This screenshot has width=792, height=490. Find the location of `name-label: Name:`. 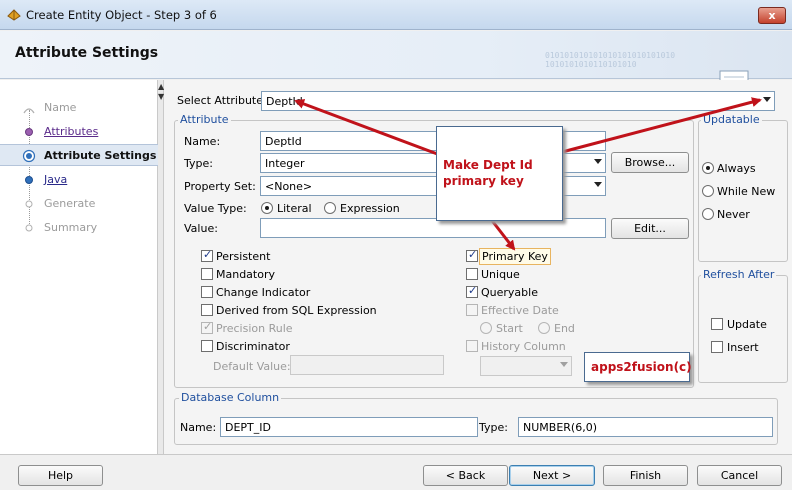

name-label: Name: is located at coordinates (202, 141).